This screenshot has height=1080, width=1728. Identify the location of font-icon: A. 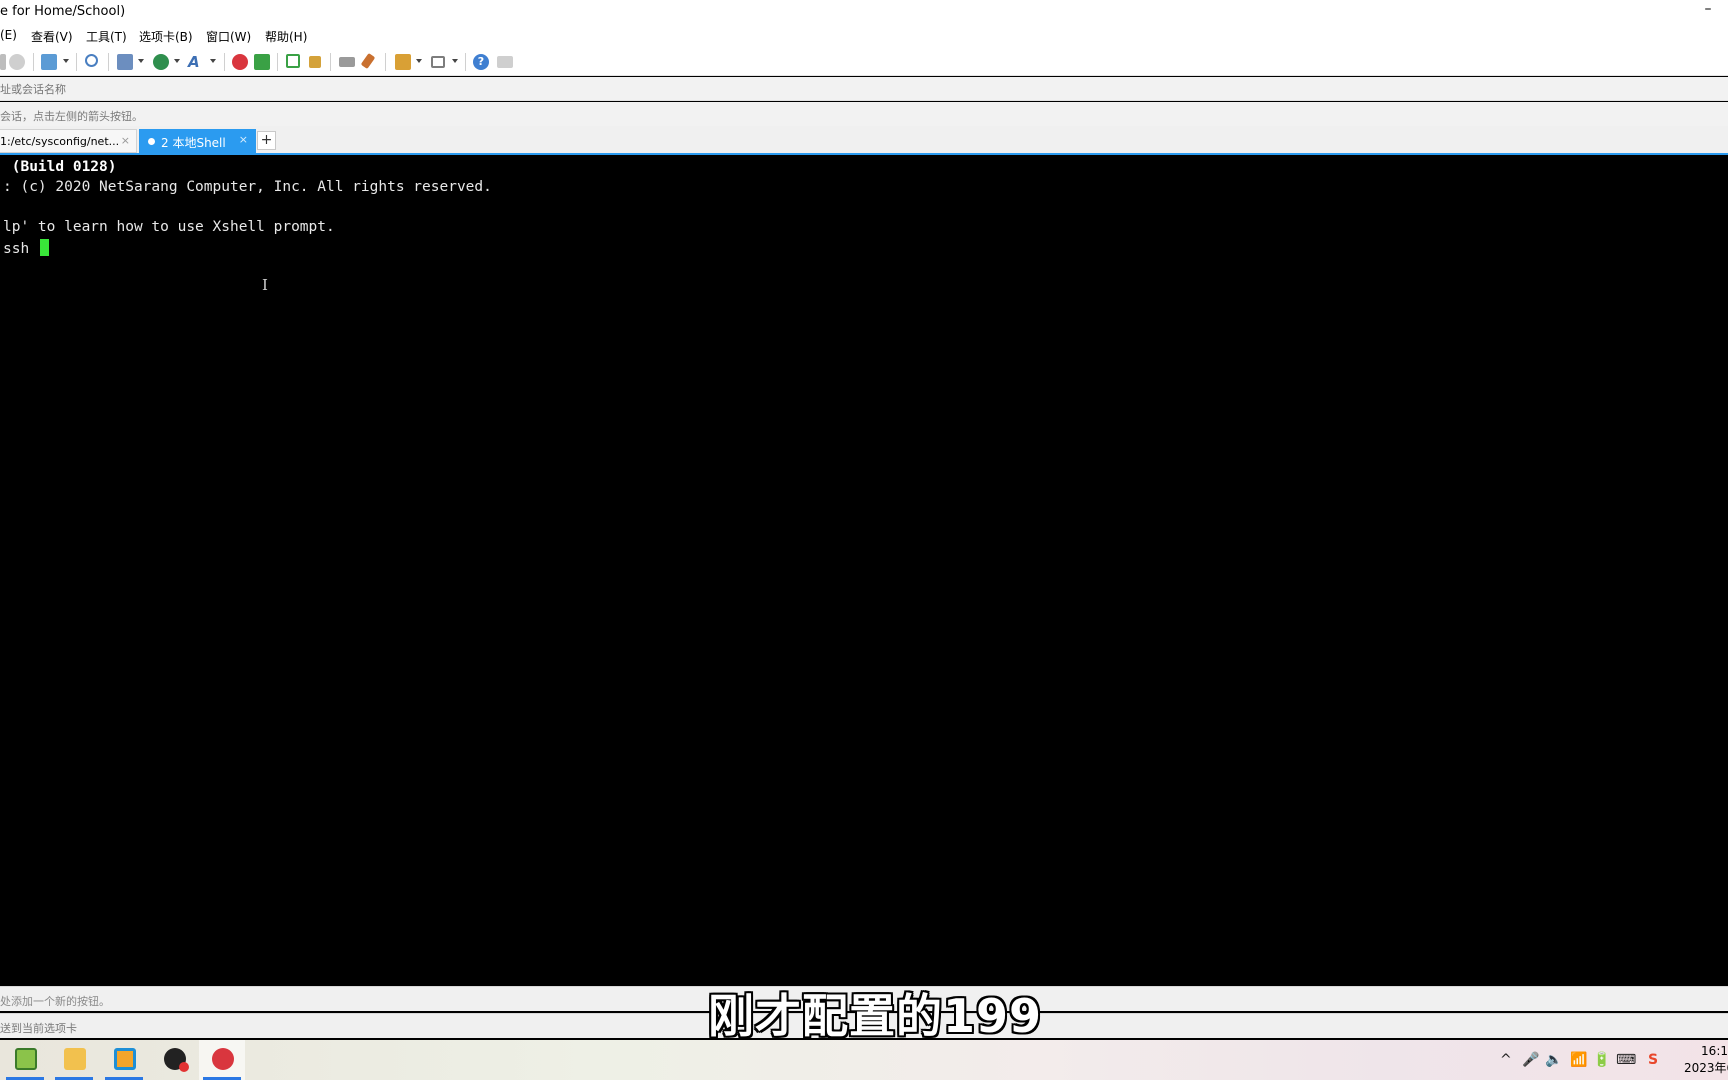
(196, 62).